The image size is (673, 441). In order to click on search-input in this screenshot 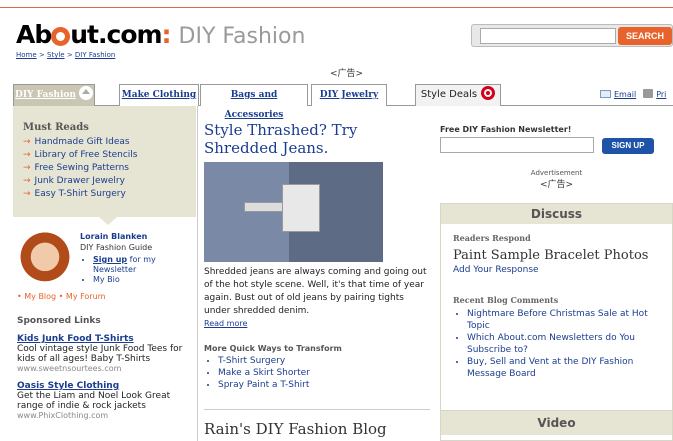, I will do `click(548, 36)`.